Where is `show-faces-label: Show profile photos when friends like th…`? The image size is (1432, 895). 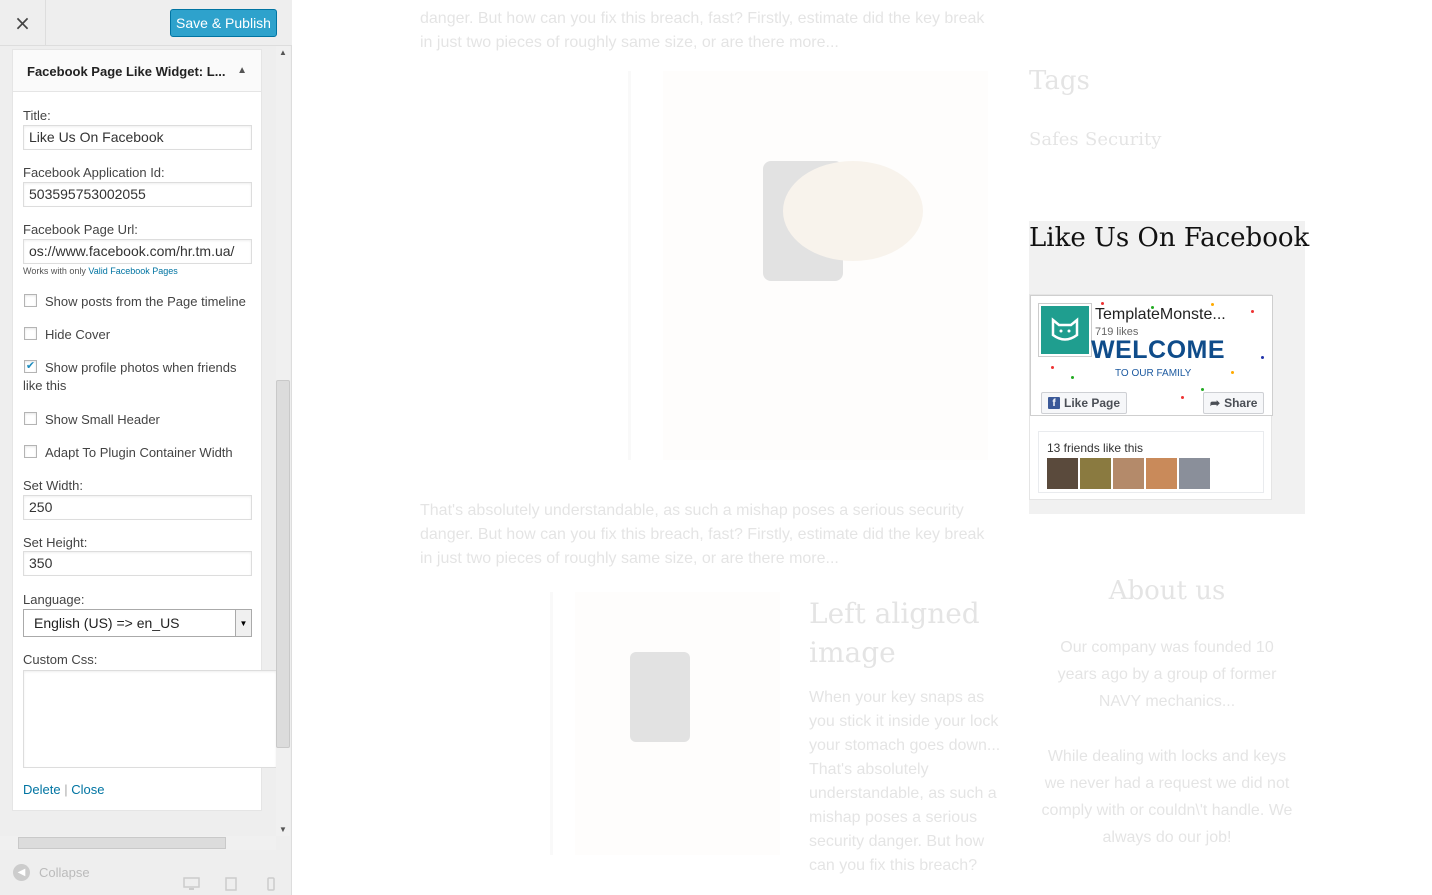
show-faces-label: Show profile photos when friends like th… is located at coordinates (130, 376).